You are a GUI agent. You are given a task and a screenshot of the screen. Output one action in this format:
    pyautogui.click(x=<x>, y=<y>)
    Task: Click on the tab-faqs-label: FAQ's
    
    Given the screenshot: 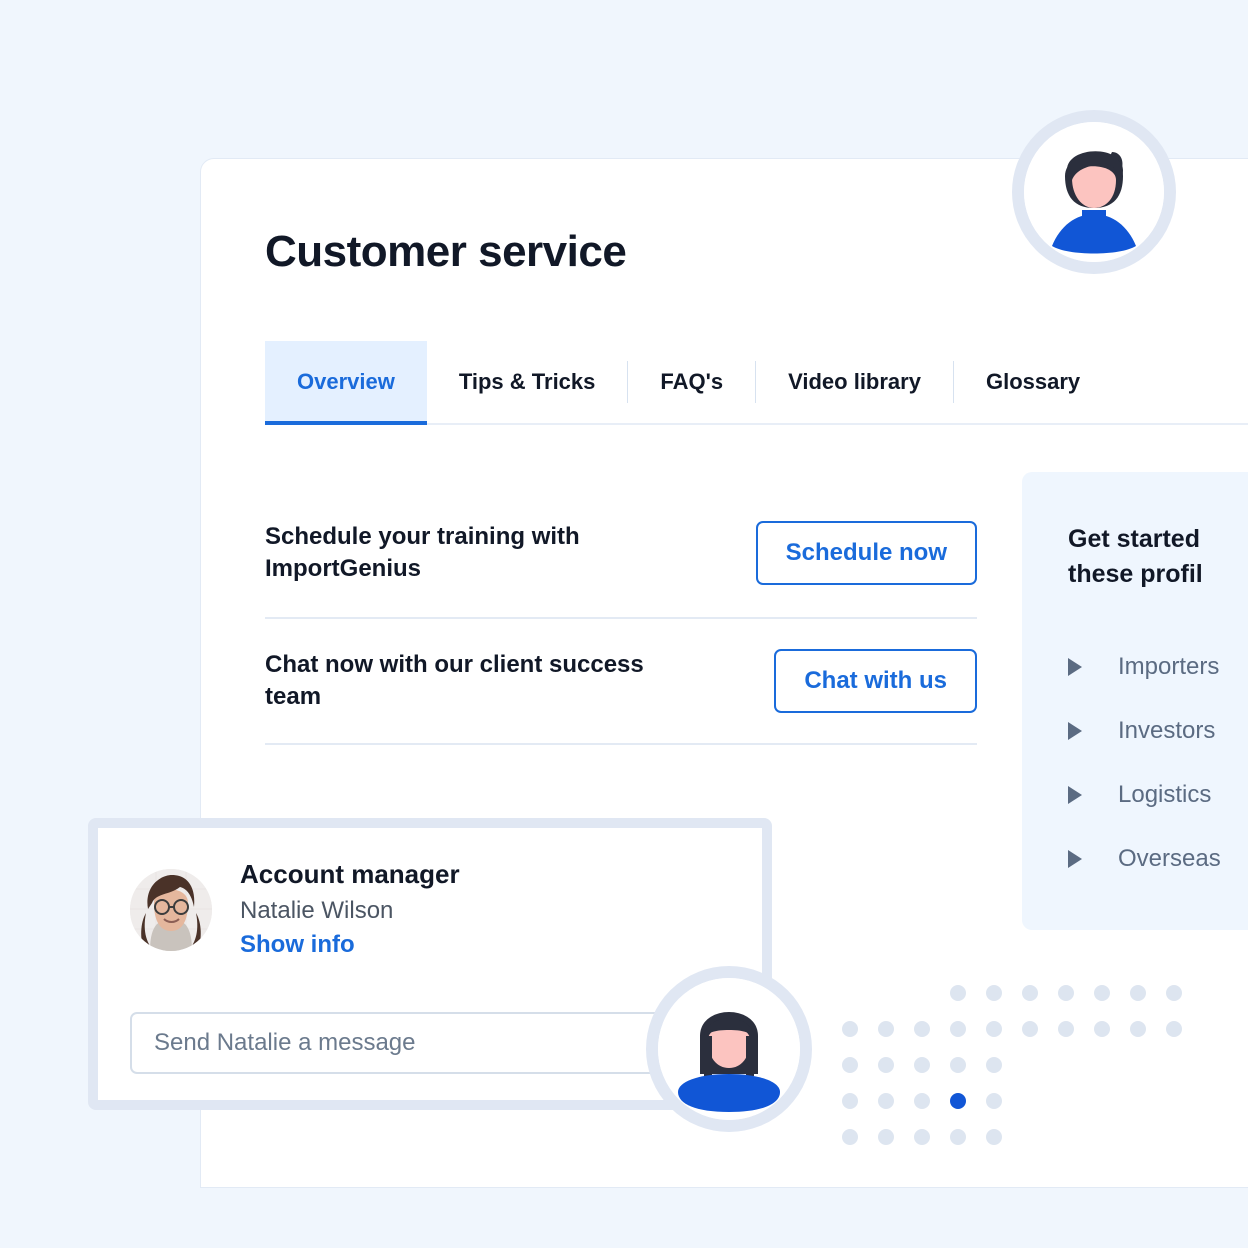 What is the action you would take?
    pyautogui.click(x=692, y=381)
    